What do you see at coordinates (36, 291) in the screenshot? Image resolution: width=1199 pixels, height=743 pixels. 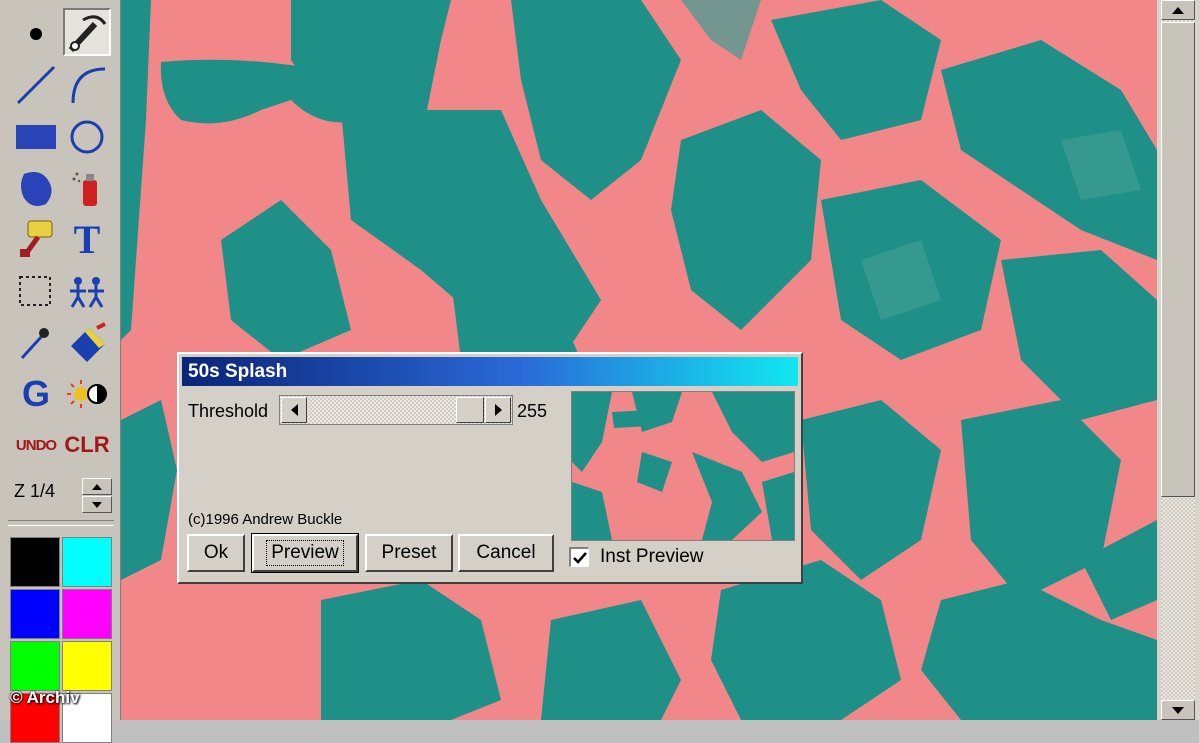 I see `selection-rectangle-icon` at bounding box center [36, 291].